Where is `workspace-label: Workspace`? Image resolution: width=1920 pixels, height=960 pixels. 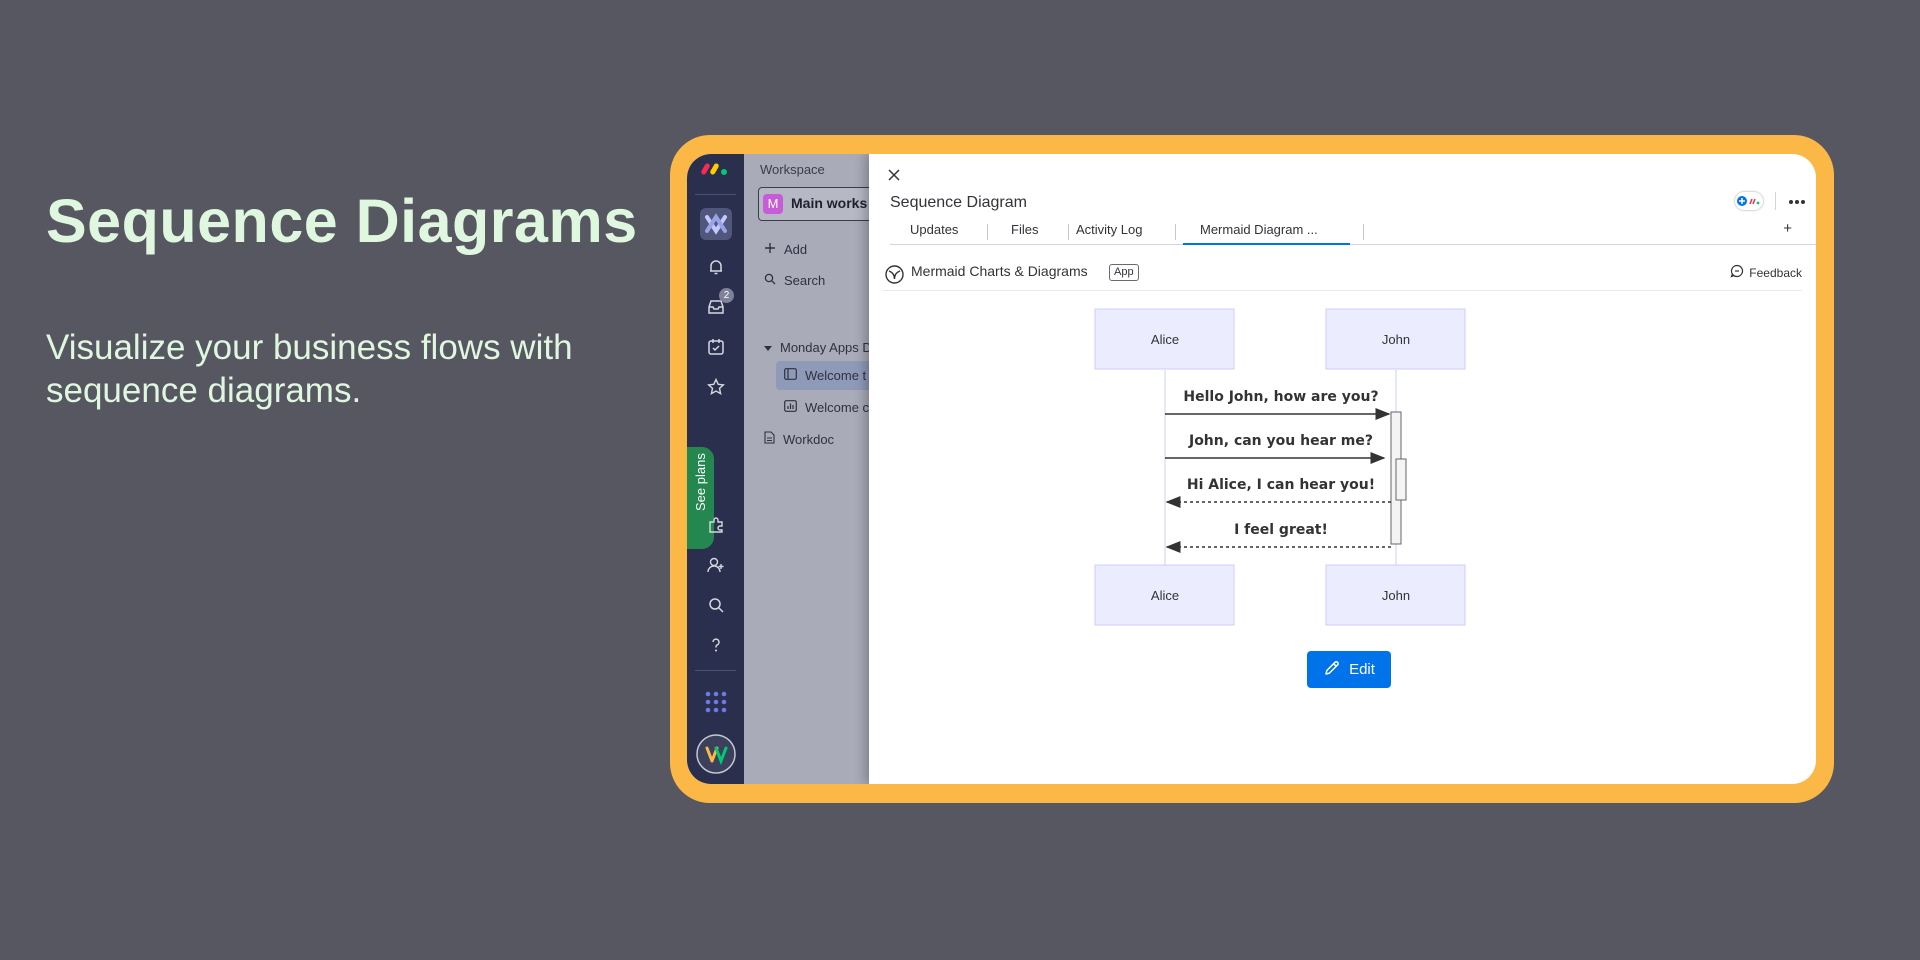
workspace-label: Workspace is located at coordinates (792, 169).